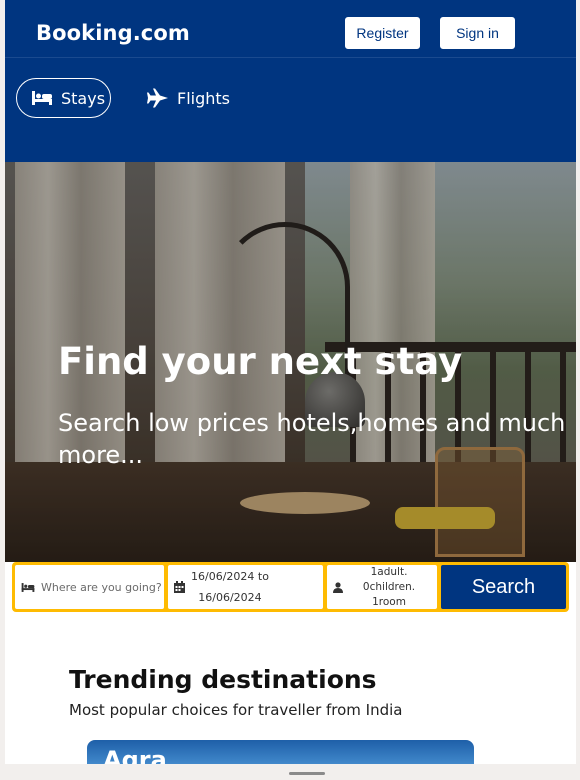  What do you see at coordinates (230, 587) in the screenshot?
I see `date-range: 16/06/2024 to 16/06/2024` at bounding box center [230, 587].